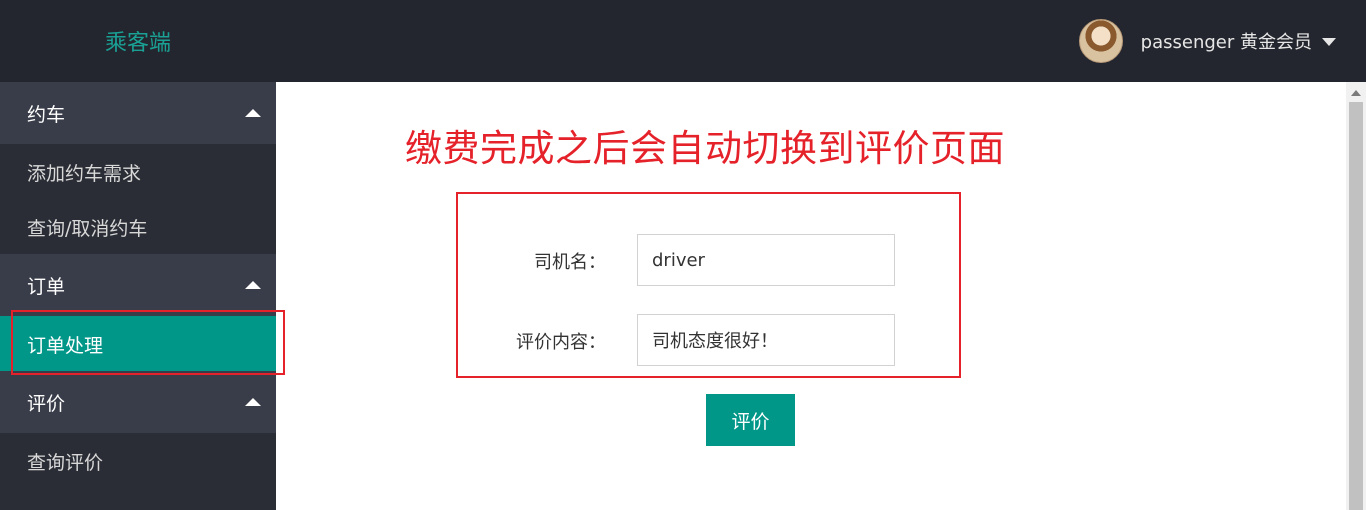 The height and width of the screenshot is (510, 1366). I want to click on sidebar-item-label: 添加约车需求, so click(84, 174).